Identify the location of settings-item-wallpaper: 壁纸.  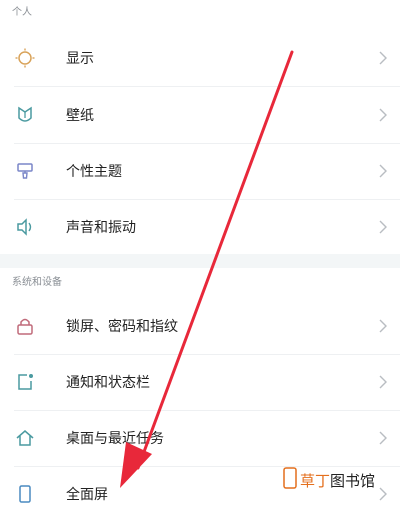
(200, 115).